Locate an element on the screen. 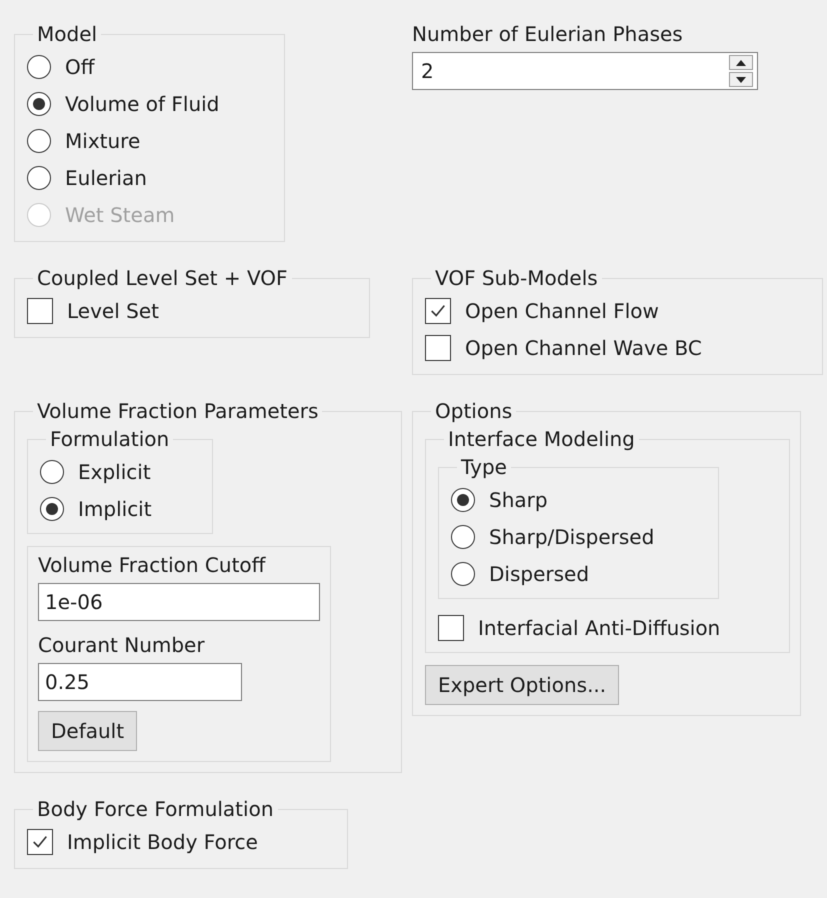 This screenshot has height=898, width=827. radio-label: Eulerian is located at coordinates (106, 178).